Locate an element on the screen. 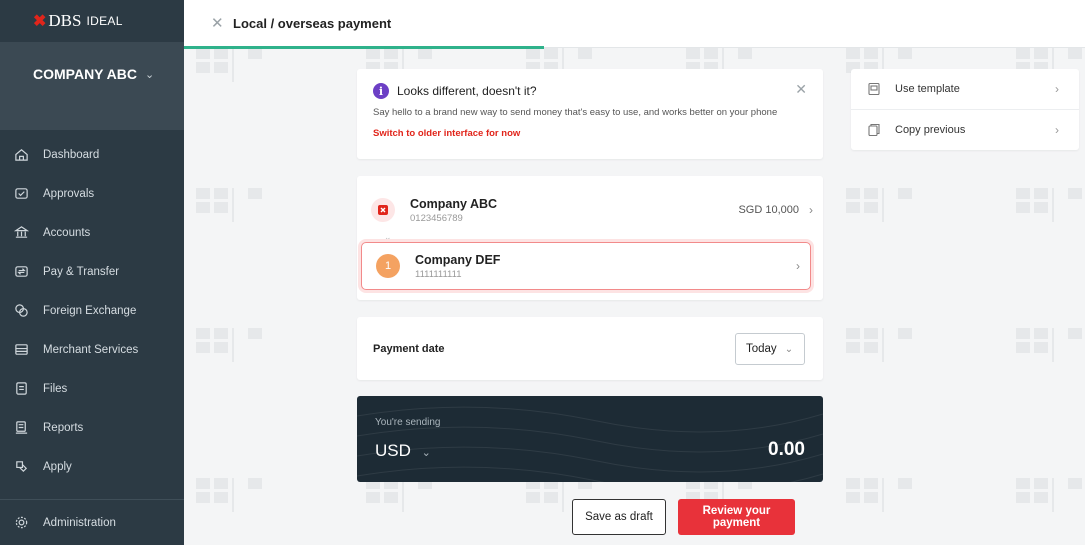 The width and height of the screenshot is (1085, 545). payee-name: Company DEF is located at coordinates (458, 259).